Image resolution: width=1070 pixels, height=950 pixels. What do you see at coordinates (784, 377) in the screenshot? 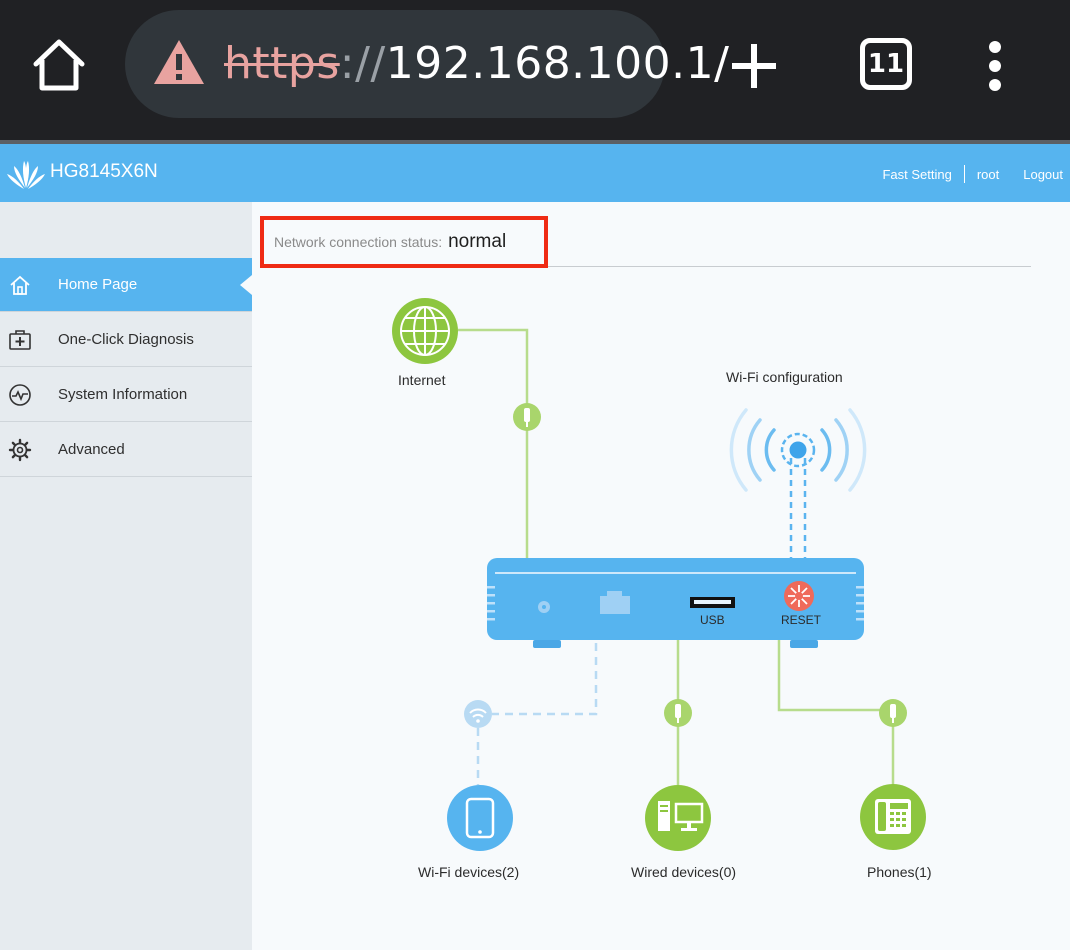
I see `wifi-configuration-label: Wi-Fi configuration` at bounding box center [784, 377].